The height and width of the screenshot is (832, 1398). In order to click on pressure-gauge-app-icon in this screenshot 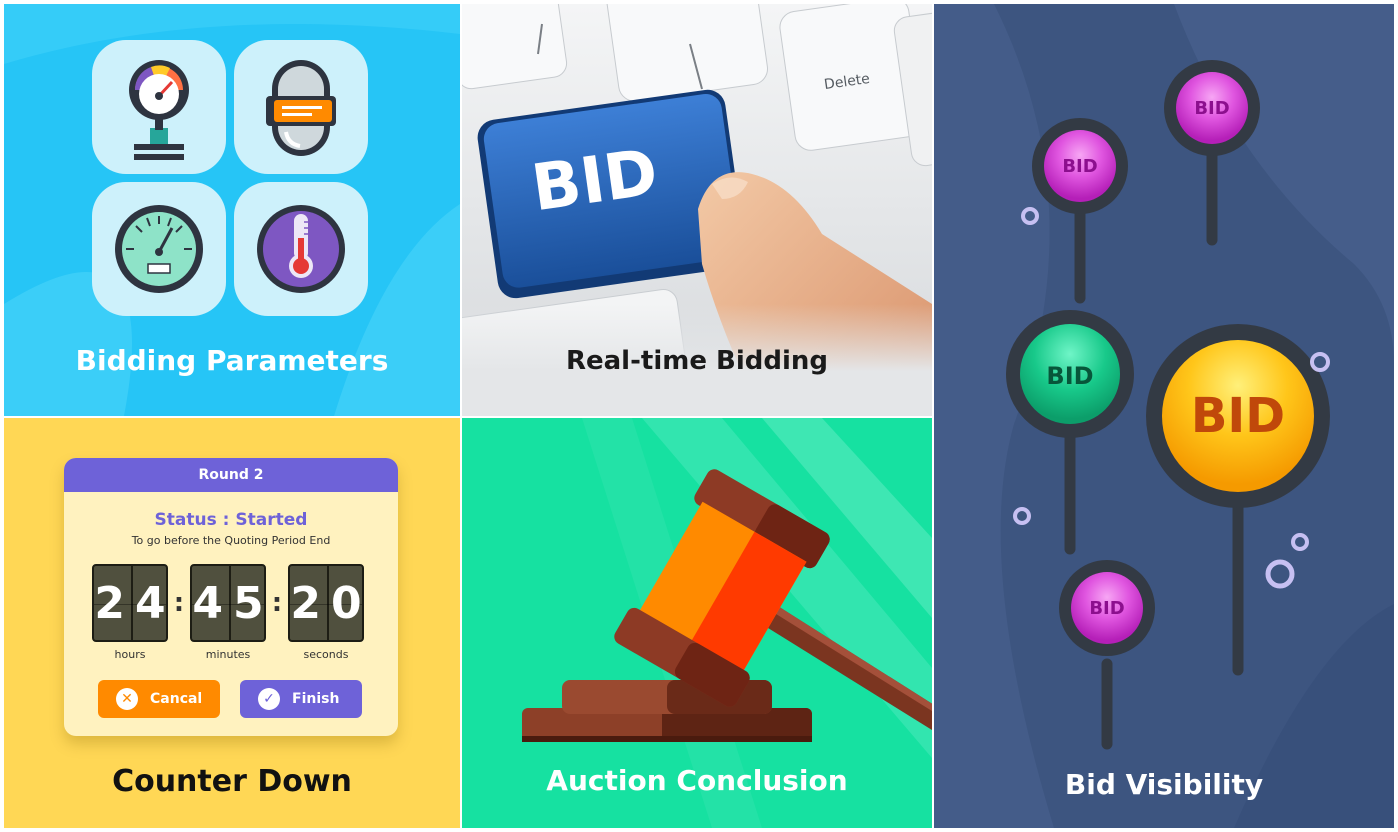, I will do `click(159, 107)`.